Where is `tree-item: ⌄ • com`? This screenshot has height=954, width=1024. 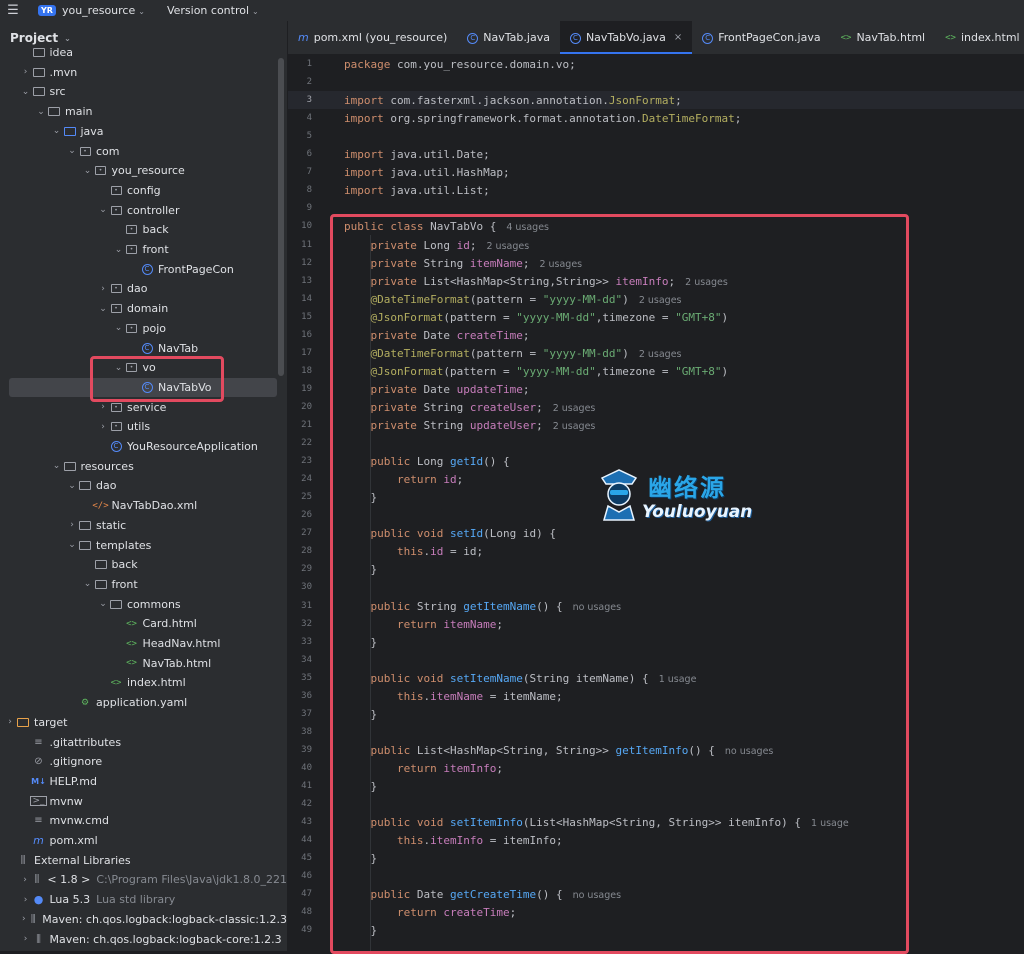
tree-item: ⌄ • com is located at coordinates (143, 151).